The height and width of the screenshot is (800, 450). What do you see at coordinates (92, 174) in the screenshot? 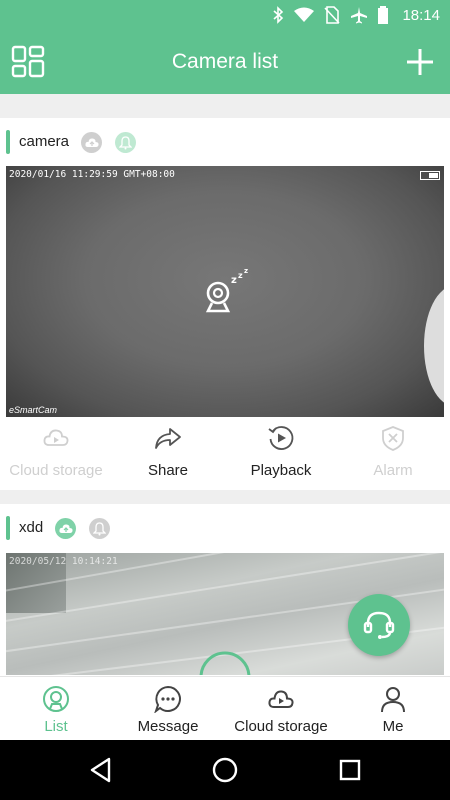
I see `video-timestamp: 2020/01/16 11:29:59 GMT+08:00` at bounding box center [92, 174].